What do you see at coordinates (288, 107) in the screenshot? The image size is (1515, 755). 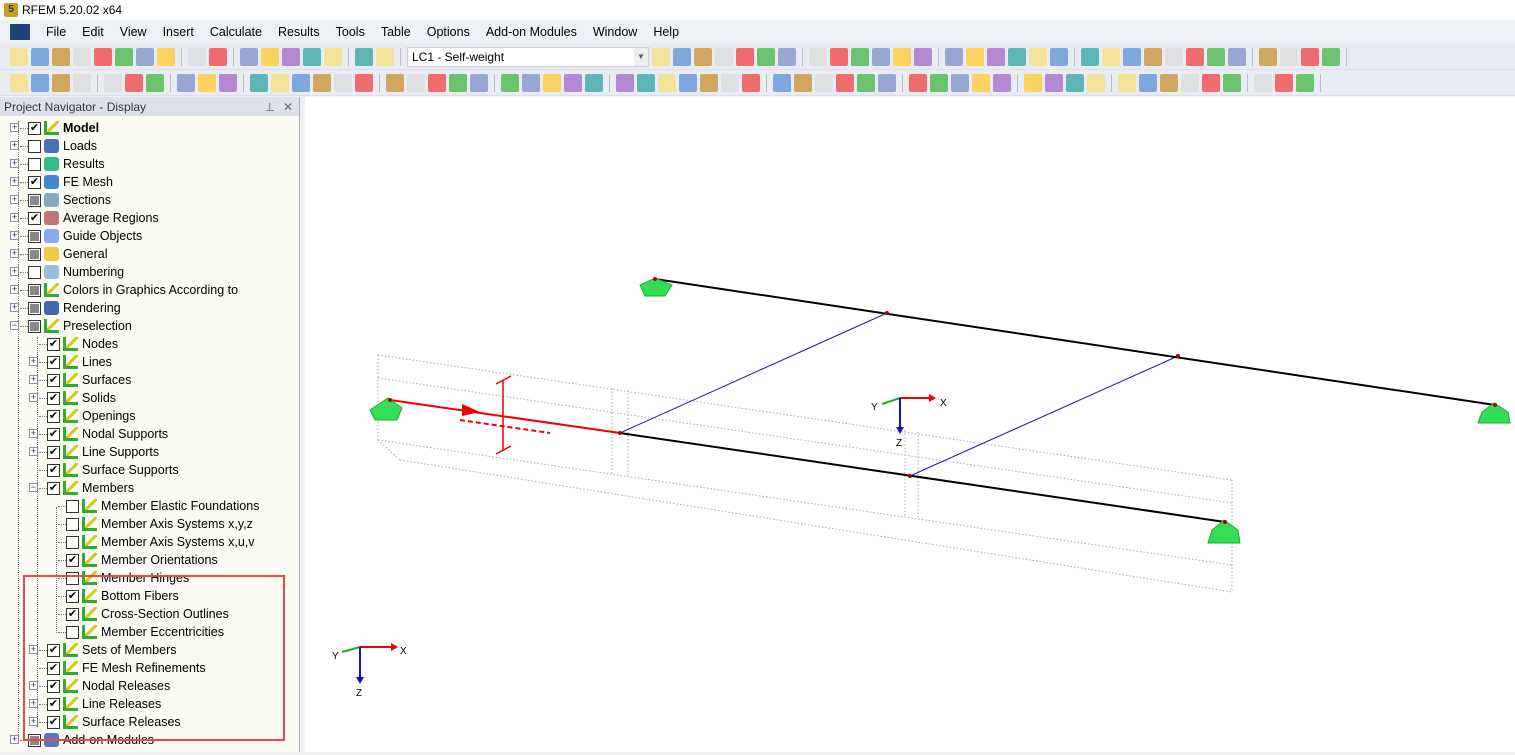 I see `close-icon: ✕` at bounding box center [288, 107].